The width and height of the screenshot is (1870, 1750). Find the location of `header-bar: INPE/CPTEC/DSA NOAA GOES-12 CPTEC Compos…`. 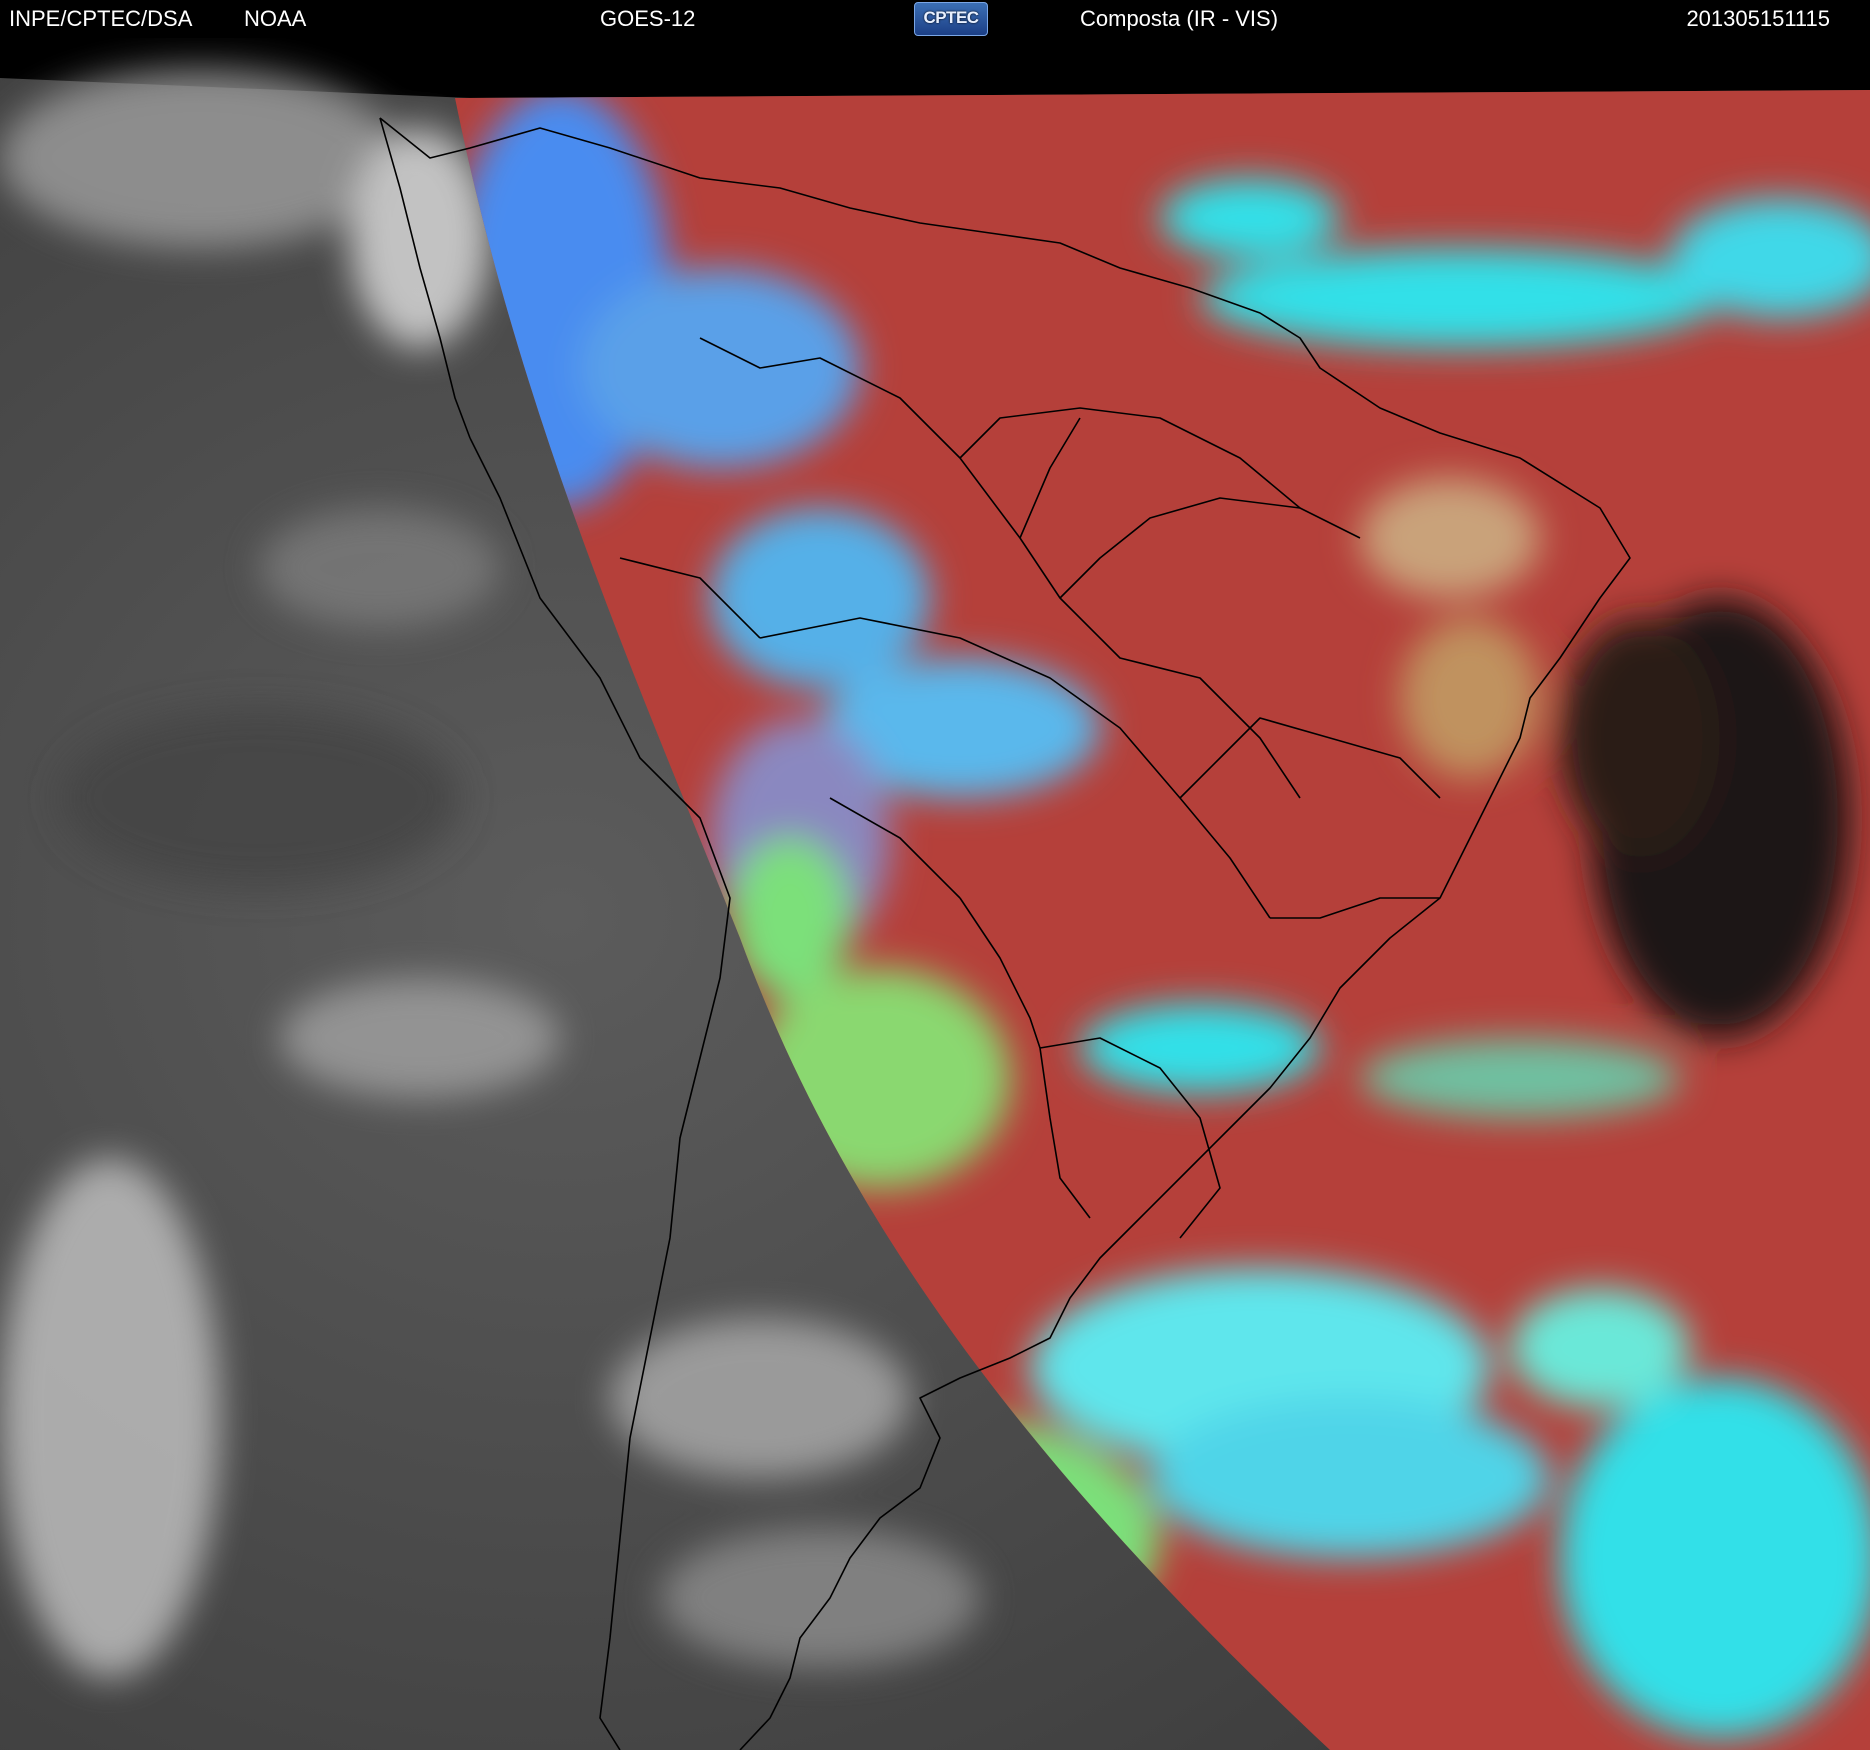

header-bar: INPE/CPTEC/DSA NOAA GOES-12 CPTEC Compos… is located at coordinates (935, 19).